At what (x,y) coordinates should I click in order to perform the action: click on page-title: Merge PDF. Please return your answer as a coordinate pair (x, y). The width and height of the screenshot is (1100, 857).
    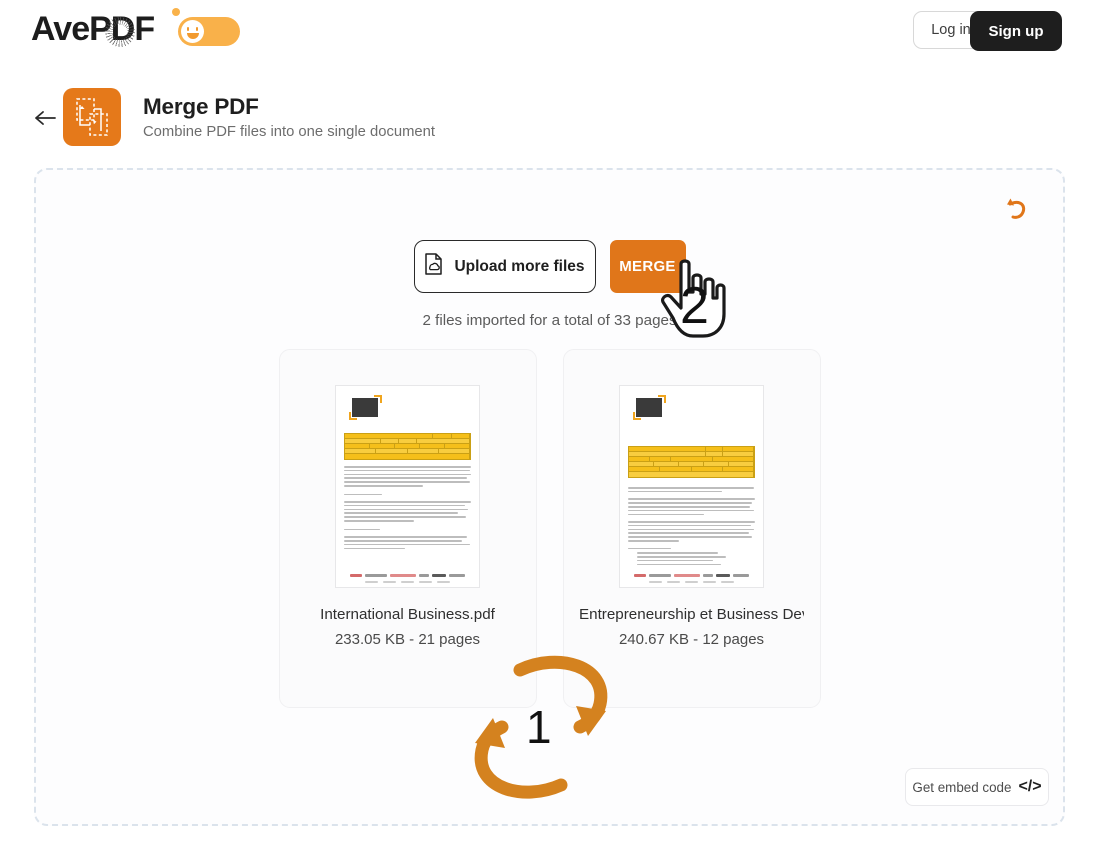
    Looking at the image, I should click on (201, 106).